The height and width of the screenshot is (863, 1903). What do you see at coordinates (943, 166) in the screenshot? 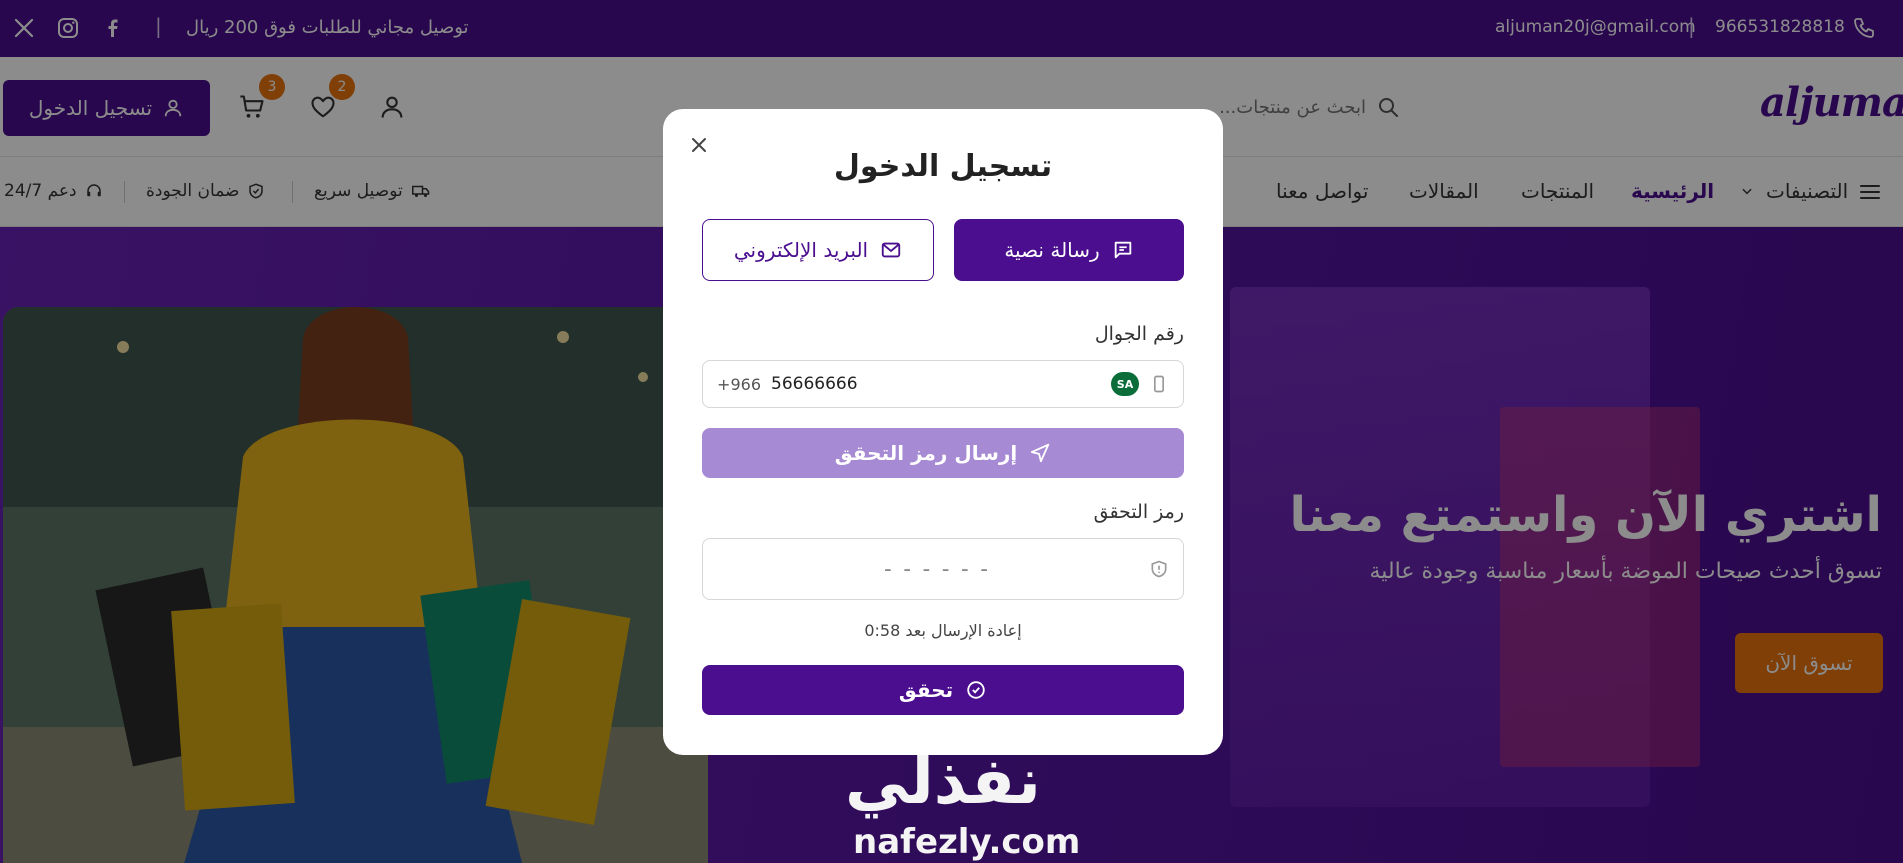
I see `modal-title: تسجيل الدخول` at bounding box center [943, 166].